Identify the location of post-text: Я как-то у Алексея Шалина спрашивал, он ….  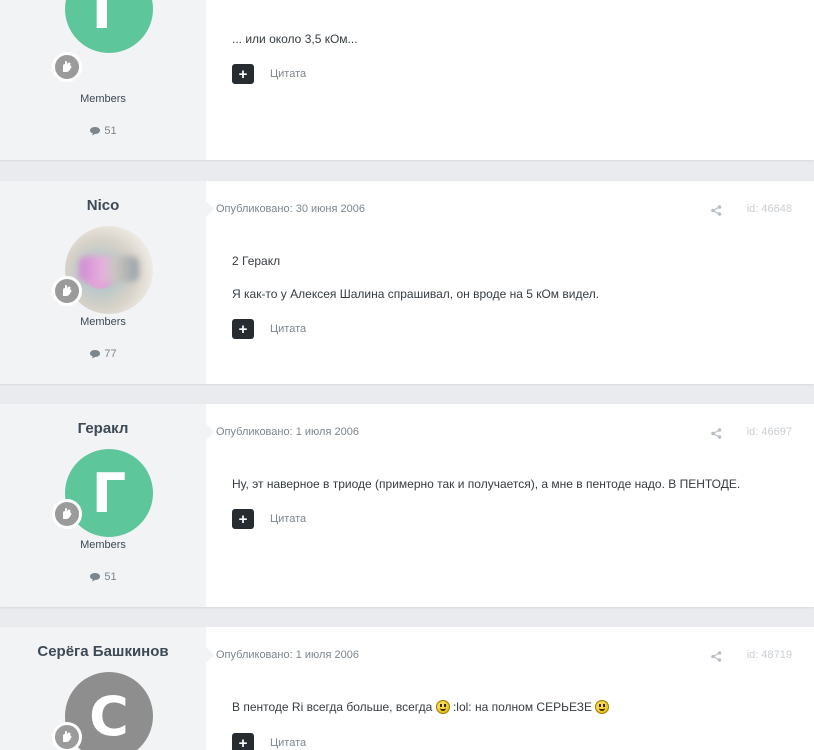
(416, 294).